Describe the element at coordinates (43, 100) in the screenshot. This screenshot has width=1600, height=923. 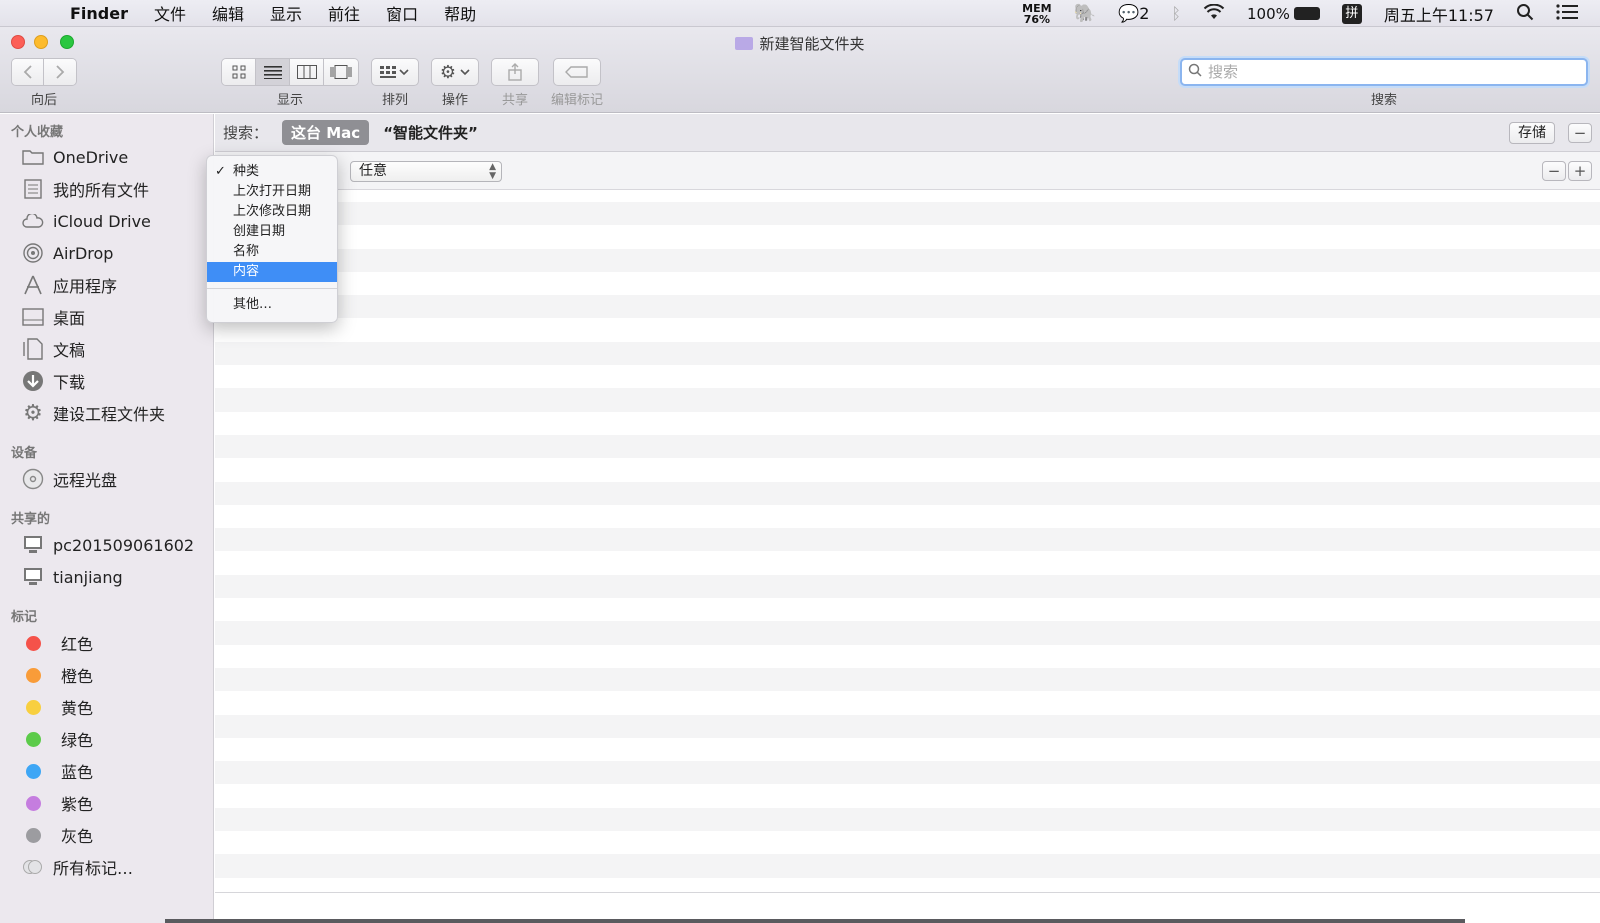
I see `back-label: 向后` at that location.